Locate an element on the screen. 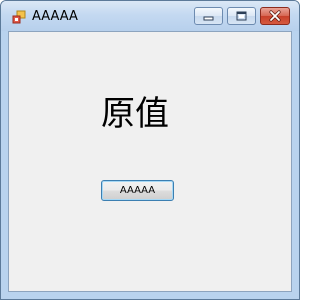  maximize-button is located at coordinates (241, 16).